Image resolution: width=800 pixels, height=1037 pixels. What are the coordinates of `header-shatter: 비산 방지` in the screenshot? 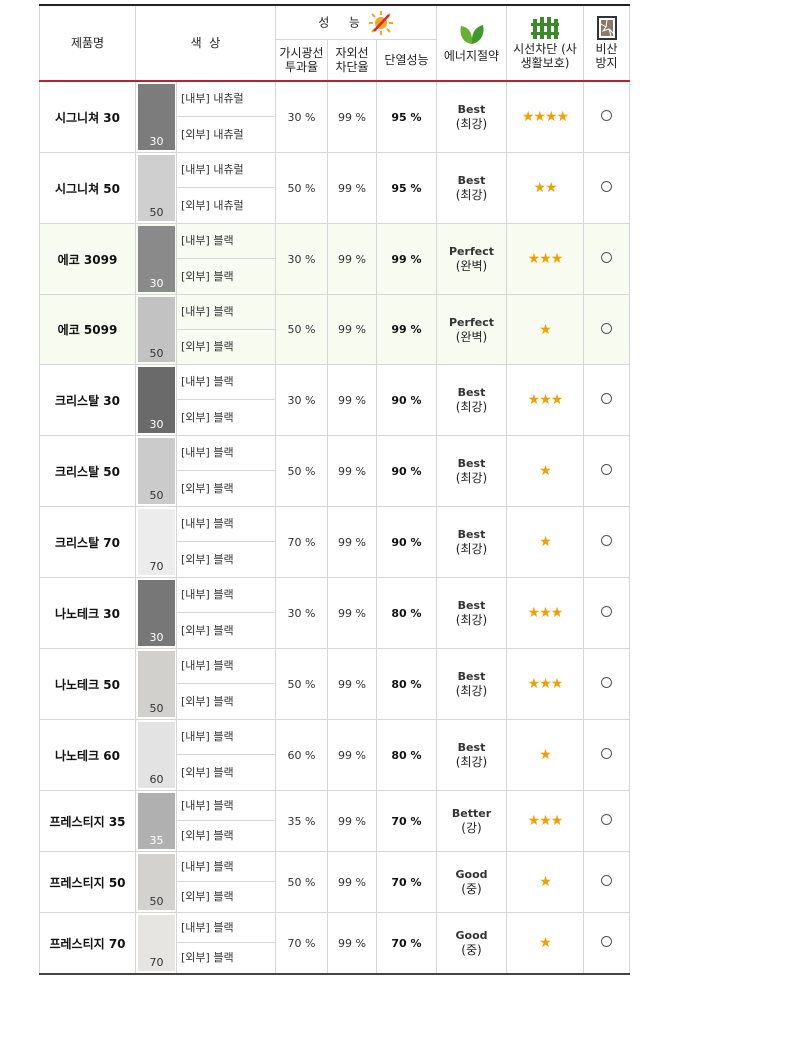 It's located at (606, 43).